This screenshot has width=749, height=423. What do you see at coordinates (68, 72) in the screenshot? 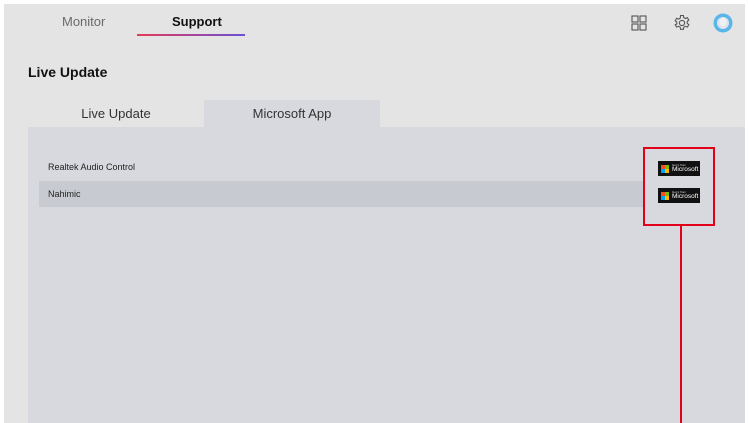
I see `page-title: Live Update` at bounding box center [68, 72].